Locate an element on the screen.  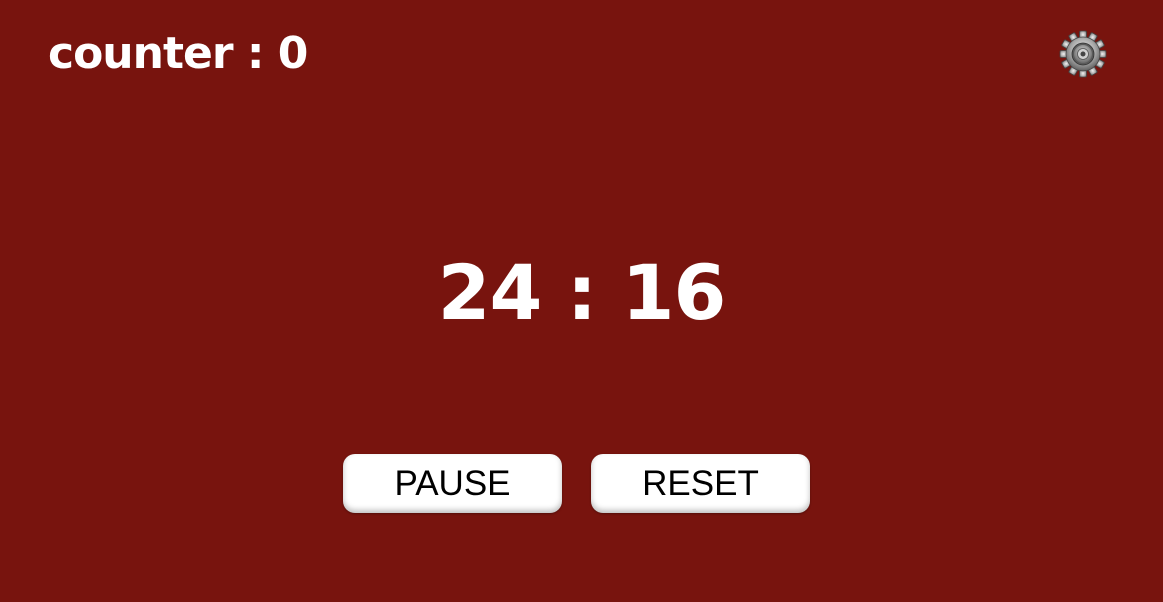
settings-button is located at coordinates (1083, 54).